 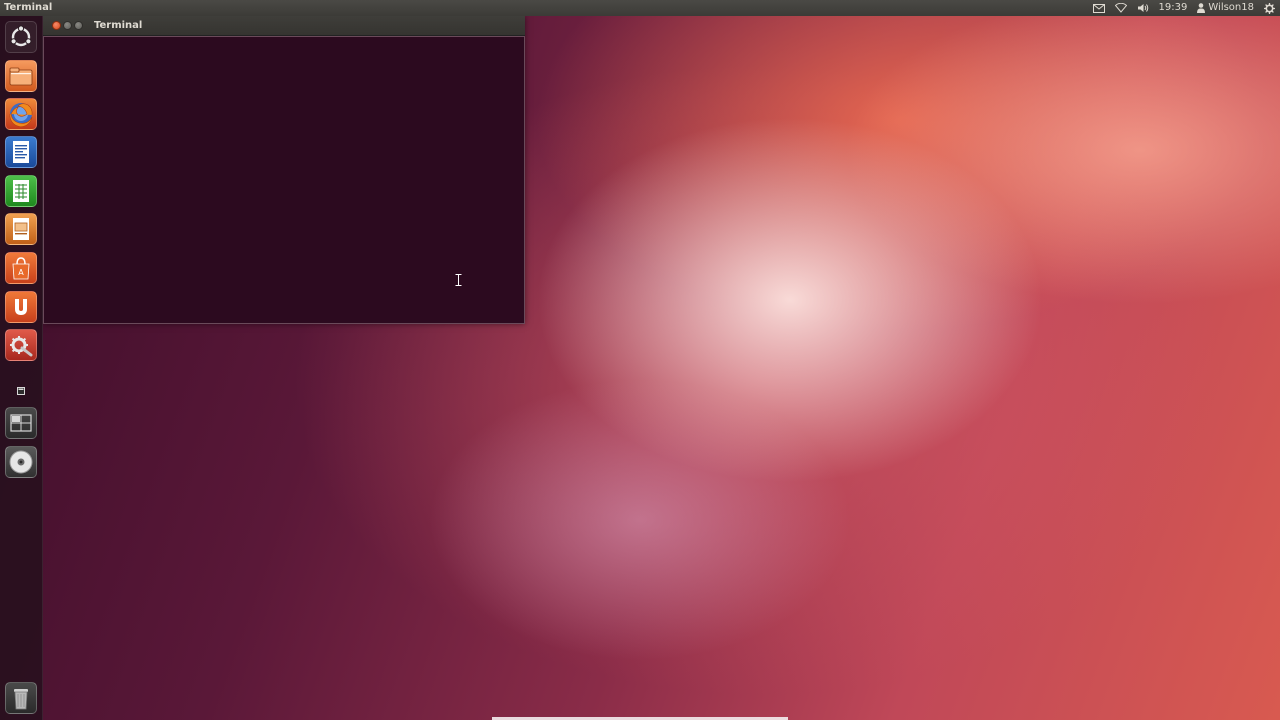 I want to click on writer-document-icon, so click(x=21, y=152).